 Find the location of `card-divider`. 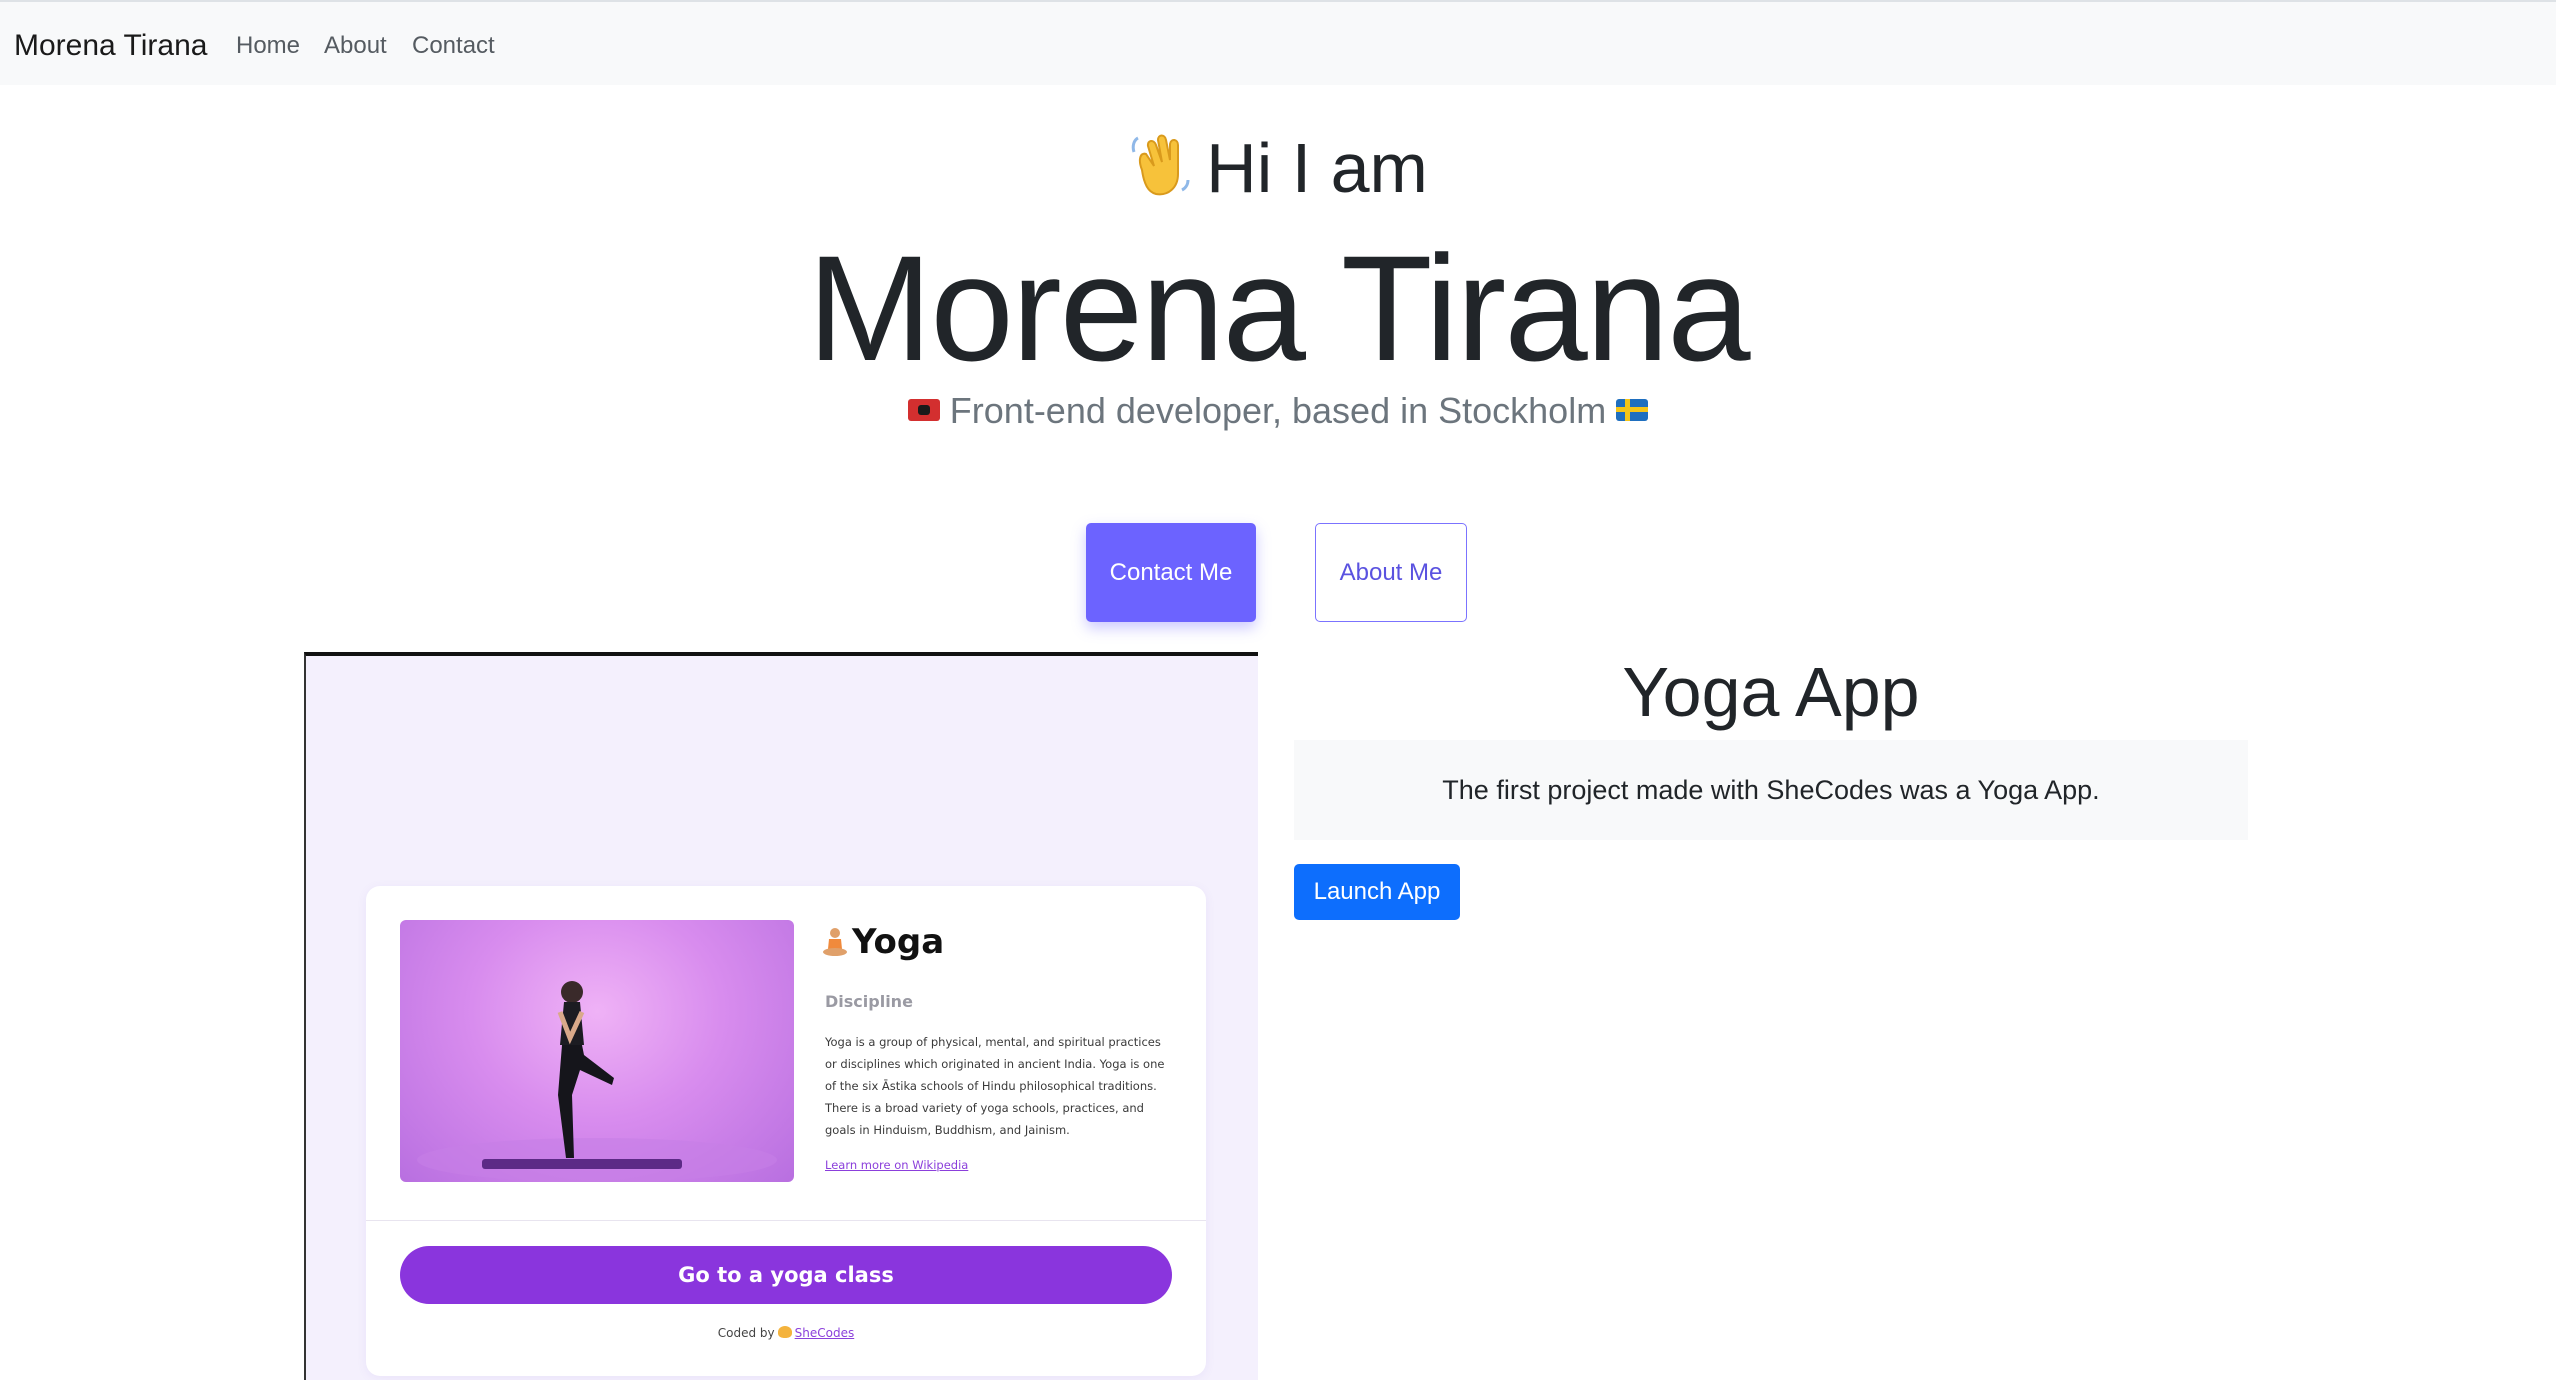

card-divider is located at coordinates (786, 1220).